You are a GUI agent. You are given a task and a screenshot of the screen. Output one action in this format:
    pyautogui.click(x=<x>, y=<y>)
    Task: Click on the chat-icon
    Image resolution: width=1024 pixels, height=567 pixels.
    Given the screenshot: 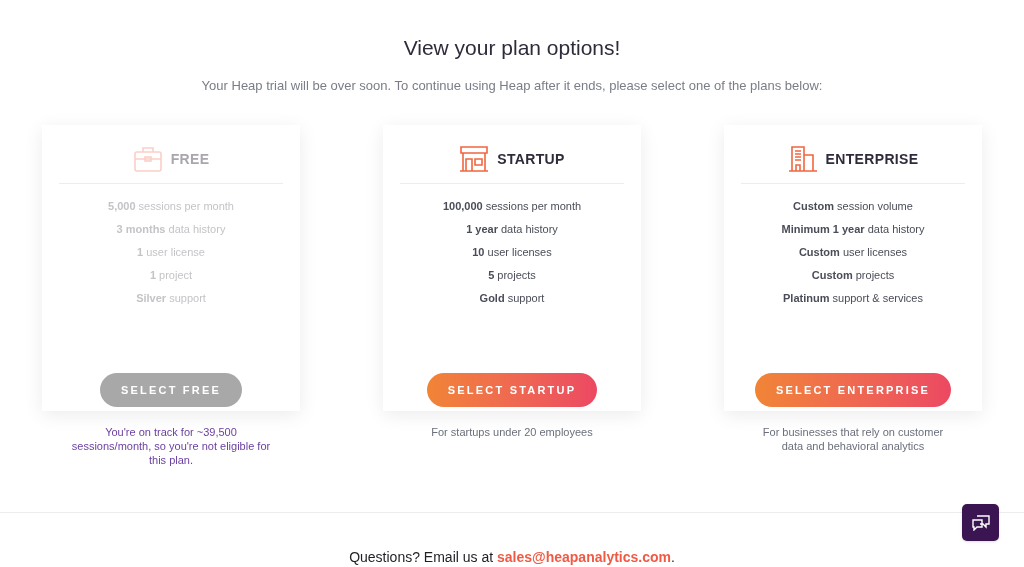 What is the action you would take?
    pyautogui.click(x=980, y=522)
    